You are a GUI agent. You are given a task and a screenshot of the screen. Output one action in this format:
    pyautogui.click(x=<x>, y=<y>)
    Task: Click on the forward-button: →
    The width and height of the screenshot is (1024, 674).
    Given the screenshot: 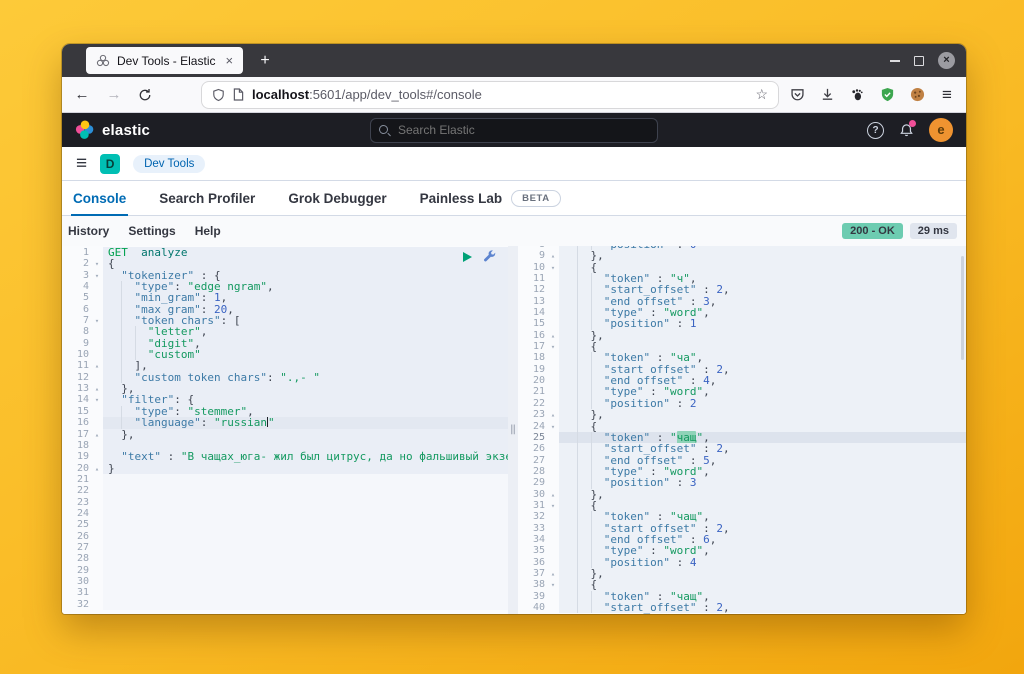 What is the action you would take?
    pyautogui.click(x=114, y=94)
    